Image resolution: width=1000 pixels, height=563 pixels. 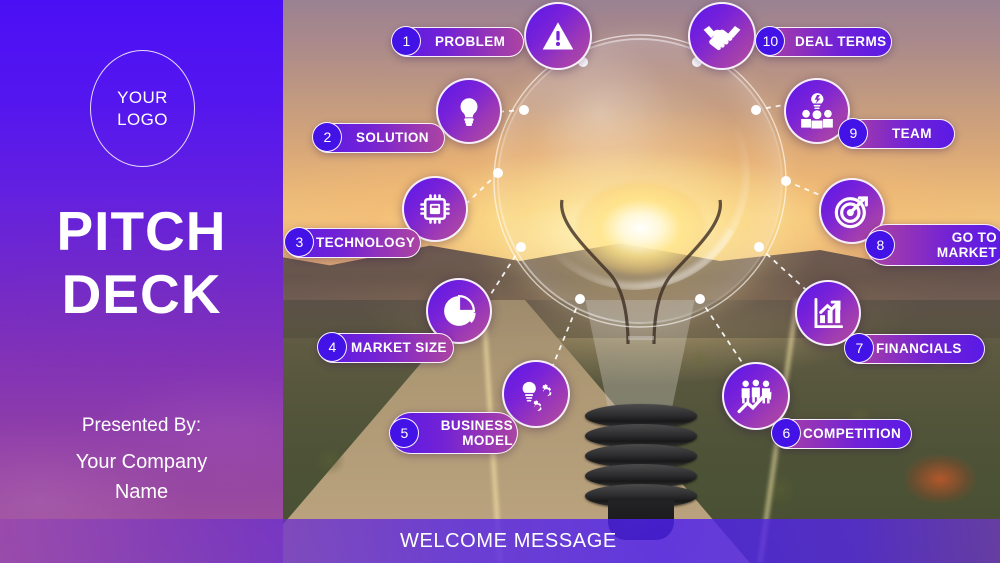 I want to click on team-bulb-icon, so click(x=817, y=111).